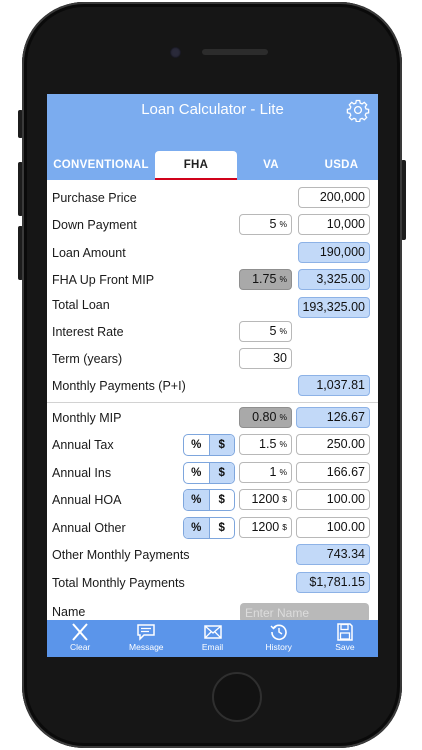  I want to click on down-payment-percent-input: 5%, so click(265, 224).